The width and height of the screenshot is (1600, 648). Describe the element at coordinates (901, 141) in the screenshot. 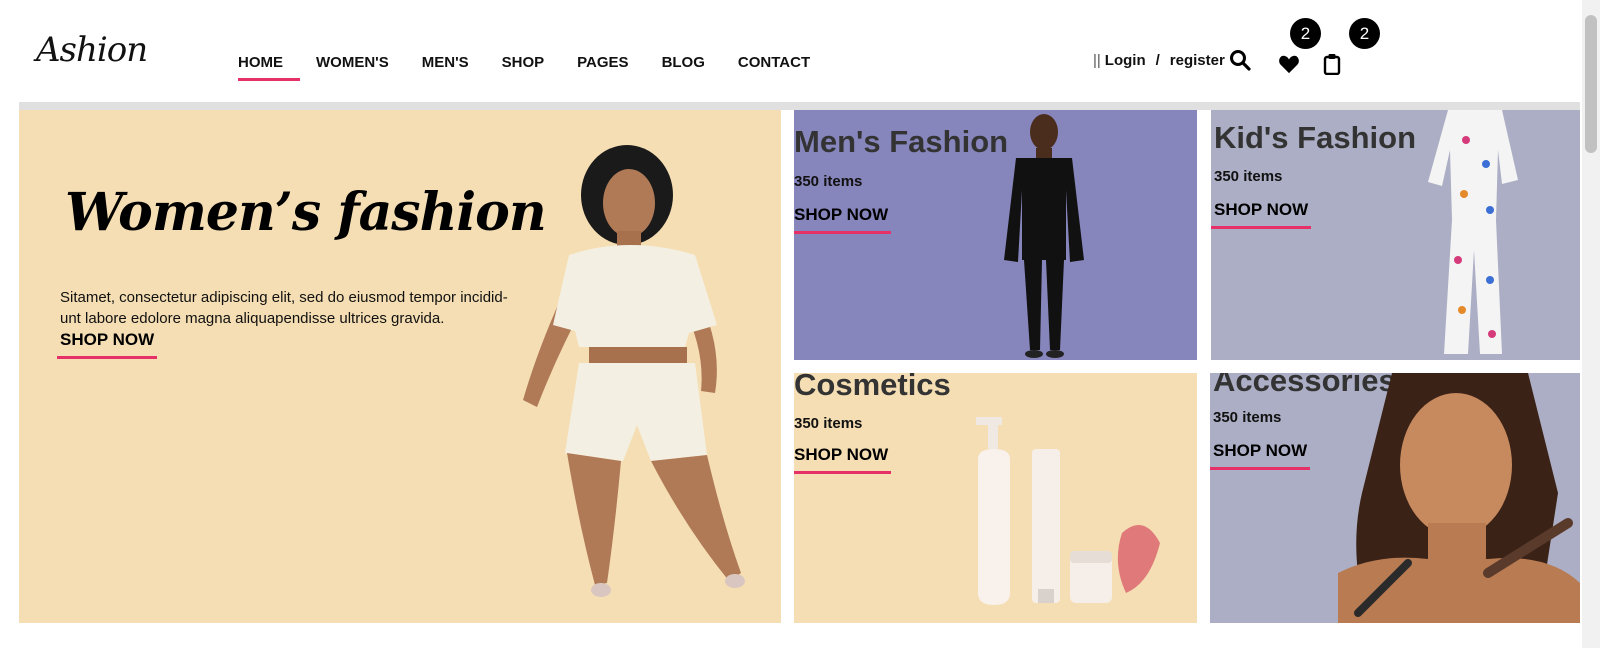

I see `category-title: Men's Fashion` at that location.